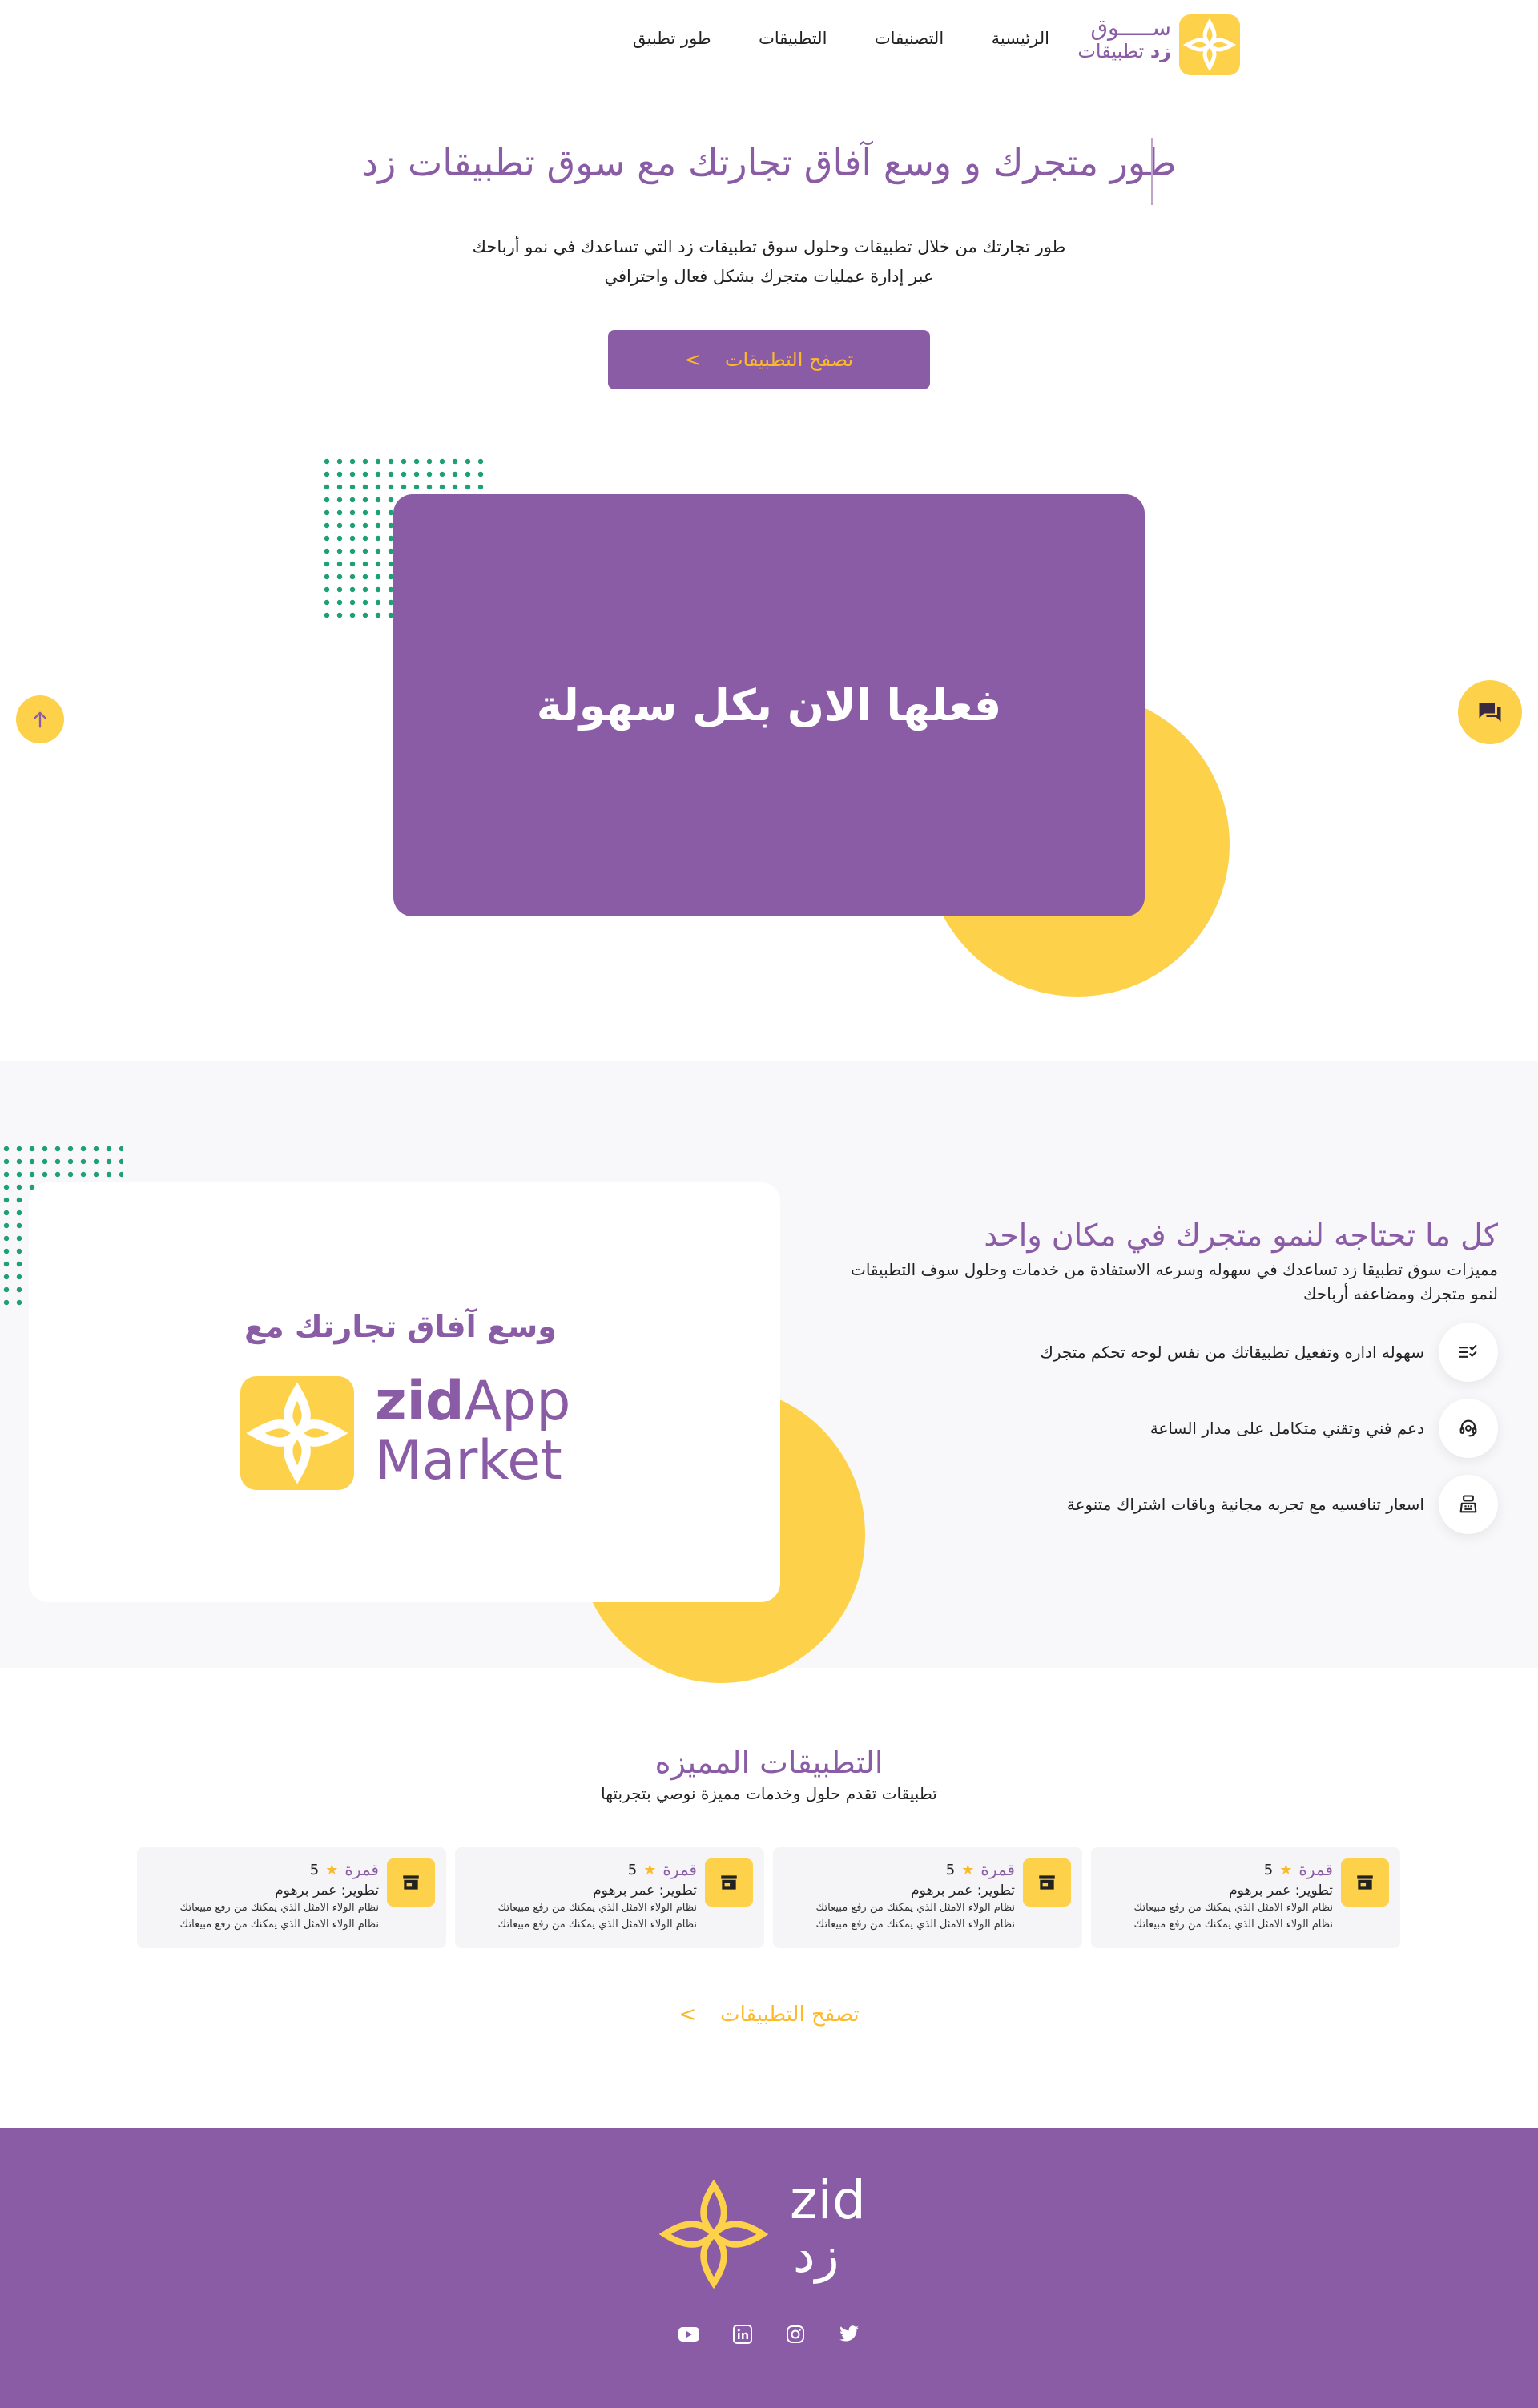 Image resolution: width=1538 pixels, height=2408 pixels. I want to click on footer-logo-en: zid, so click(828, 2200).